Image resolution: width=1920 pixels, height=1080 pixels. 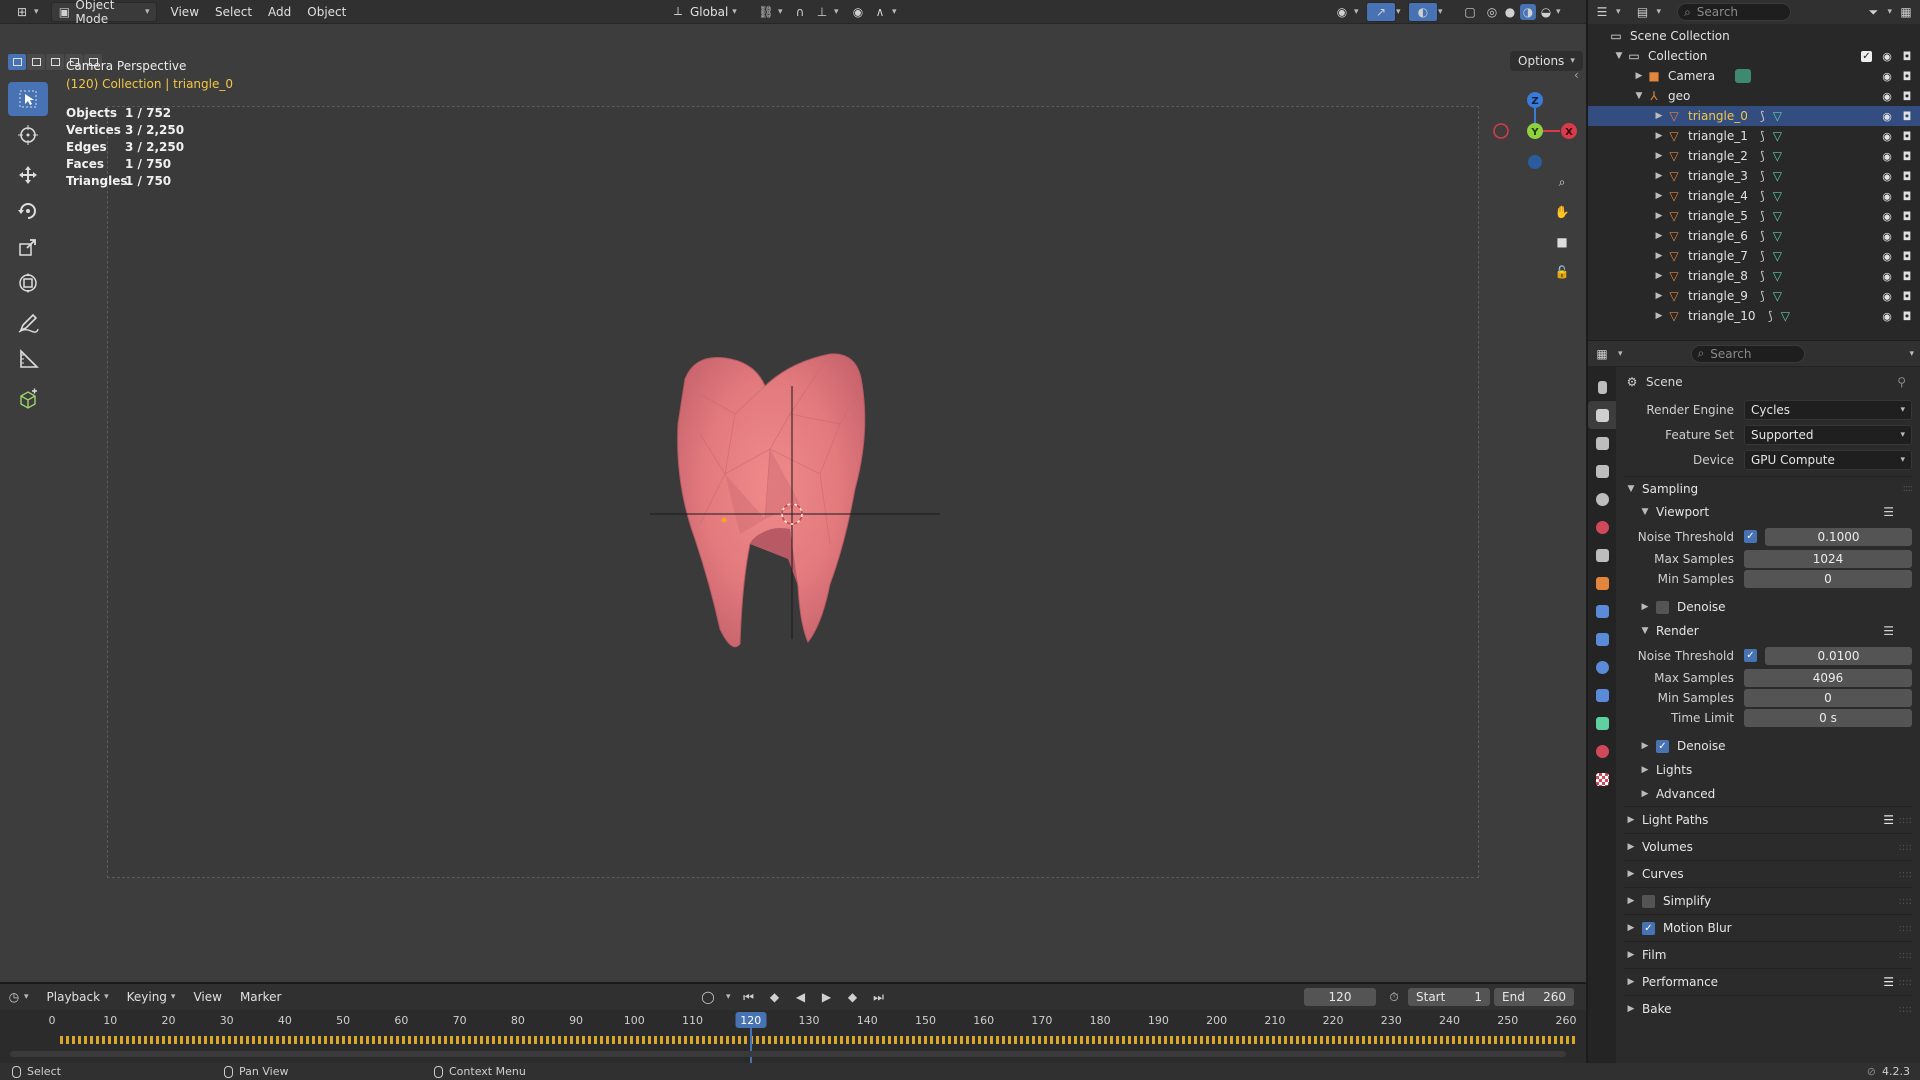 What do you see at coordinates (749, 997) in the screenshot?
I see `jump-start-icon: ⏮` at bounding box center [749, 997].